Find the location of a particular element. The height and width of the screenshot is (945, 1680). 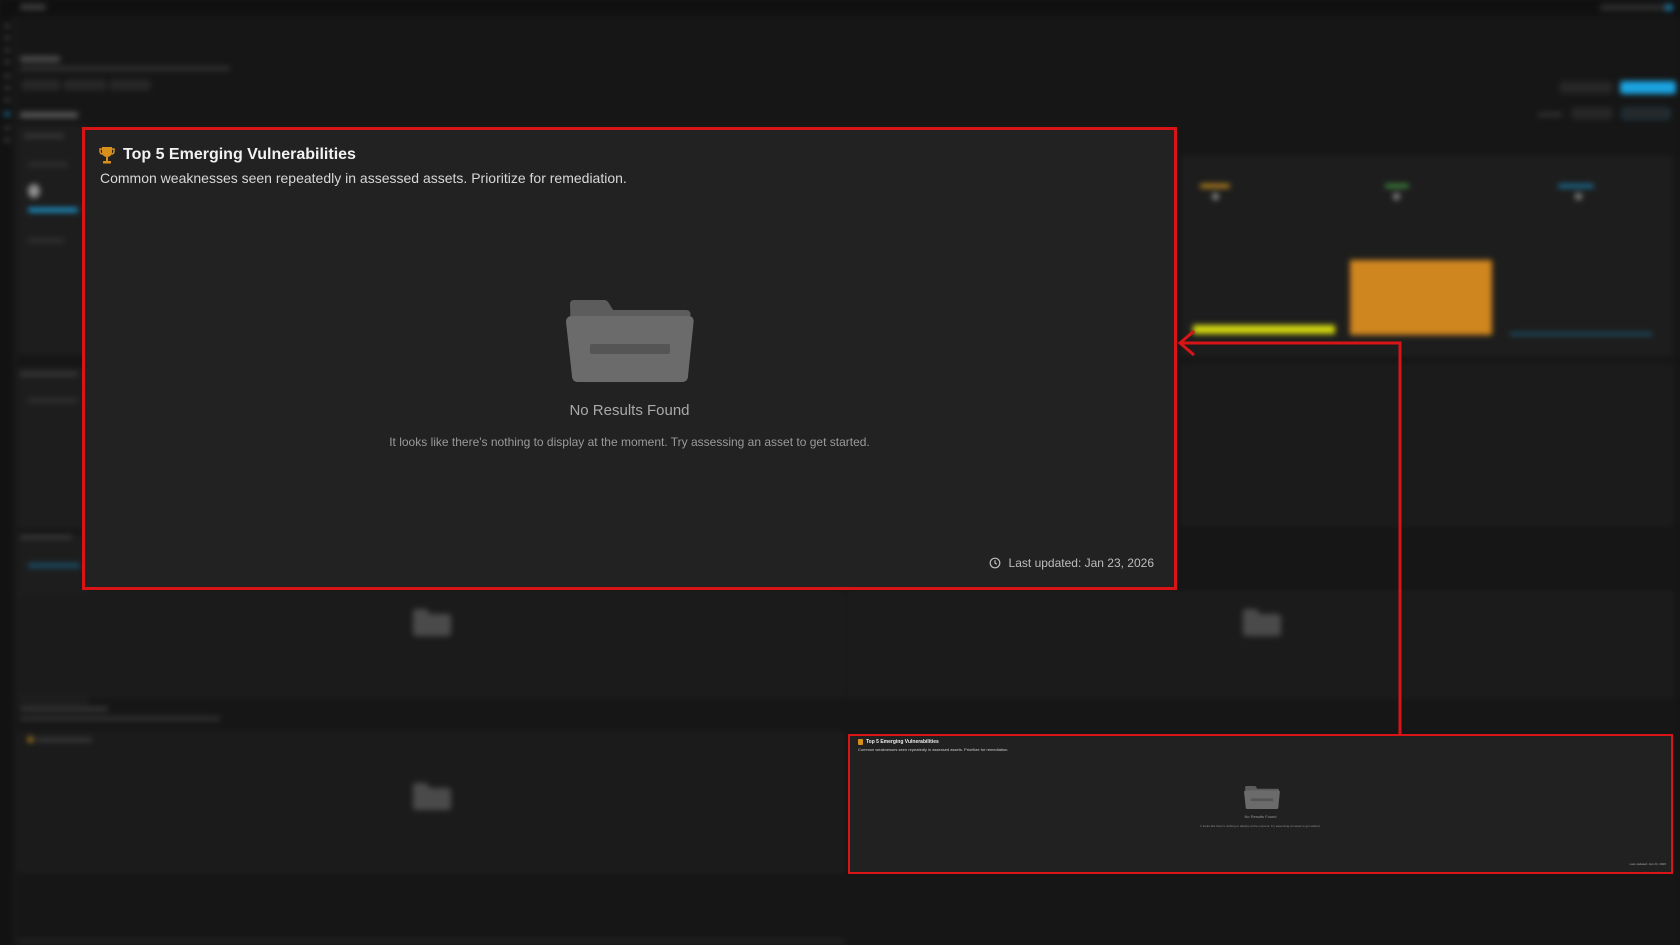

bg-bar-yellow is located at coordinates (1264, 329).